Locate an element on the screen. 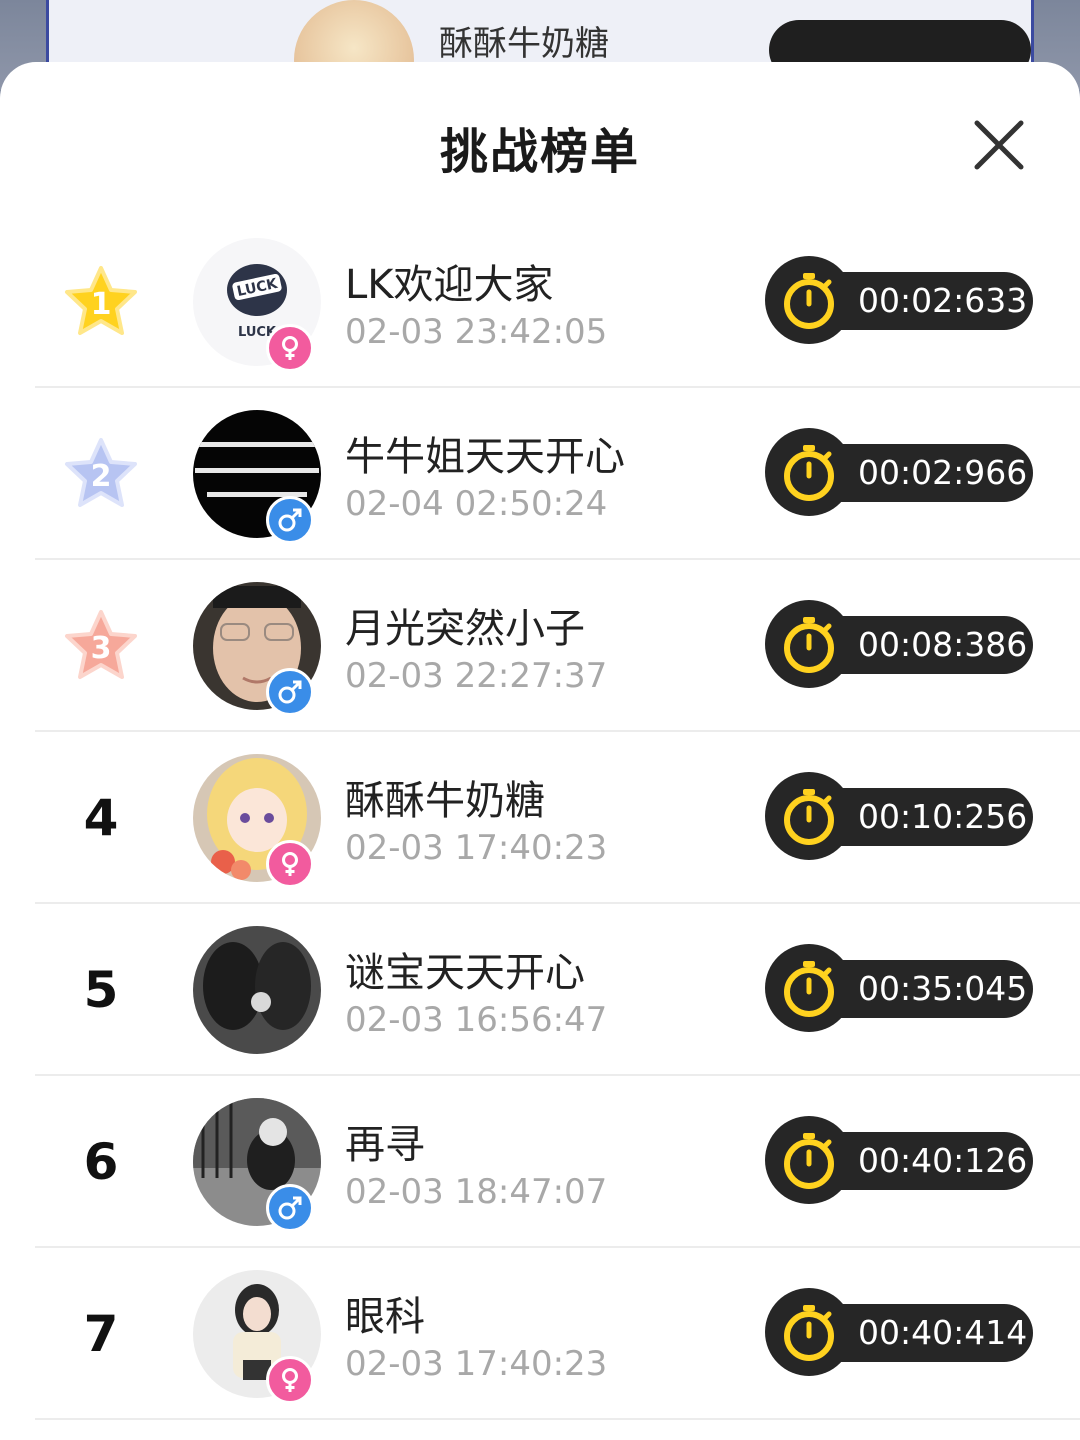 The height and width of the screenshot is (1440, 1080). user-name: 再寻 is located at coordinates (385, 1145).